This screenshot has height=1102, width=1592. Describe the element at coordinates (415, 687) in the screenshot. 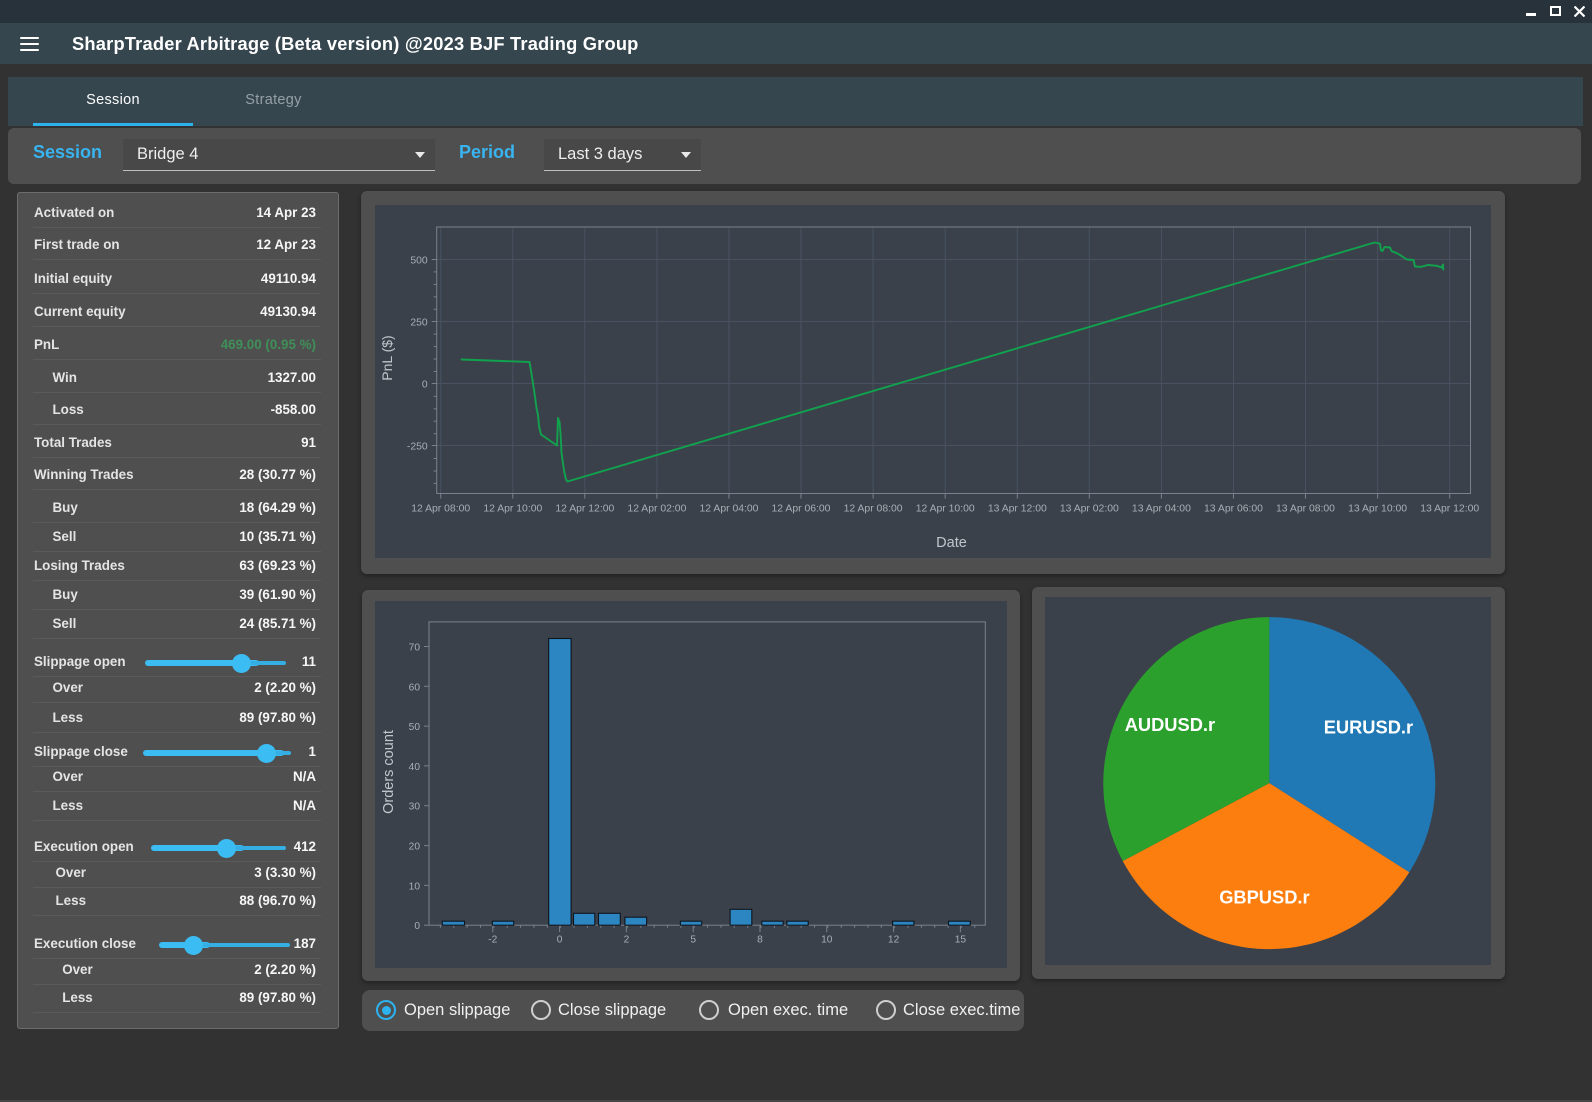

I see `svg-text: 60` at that location.